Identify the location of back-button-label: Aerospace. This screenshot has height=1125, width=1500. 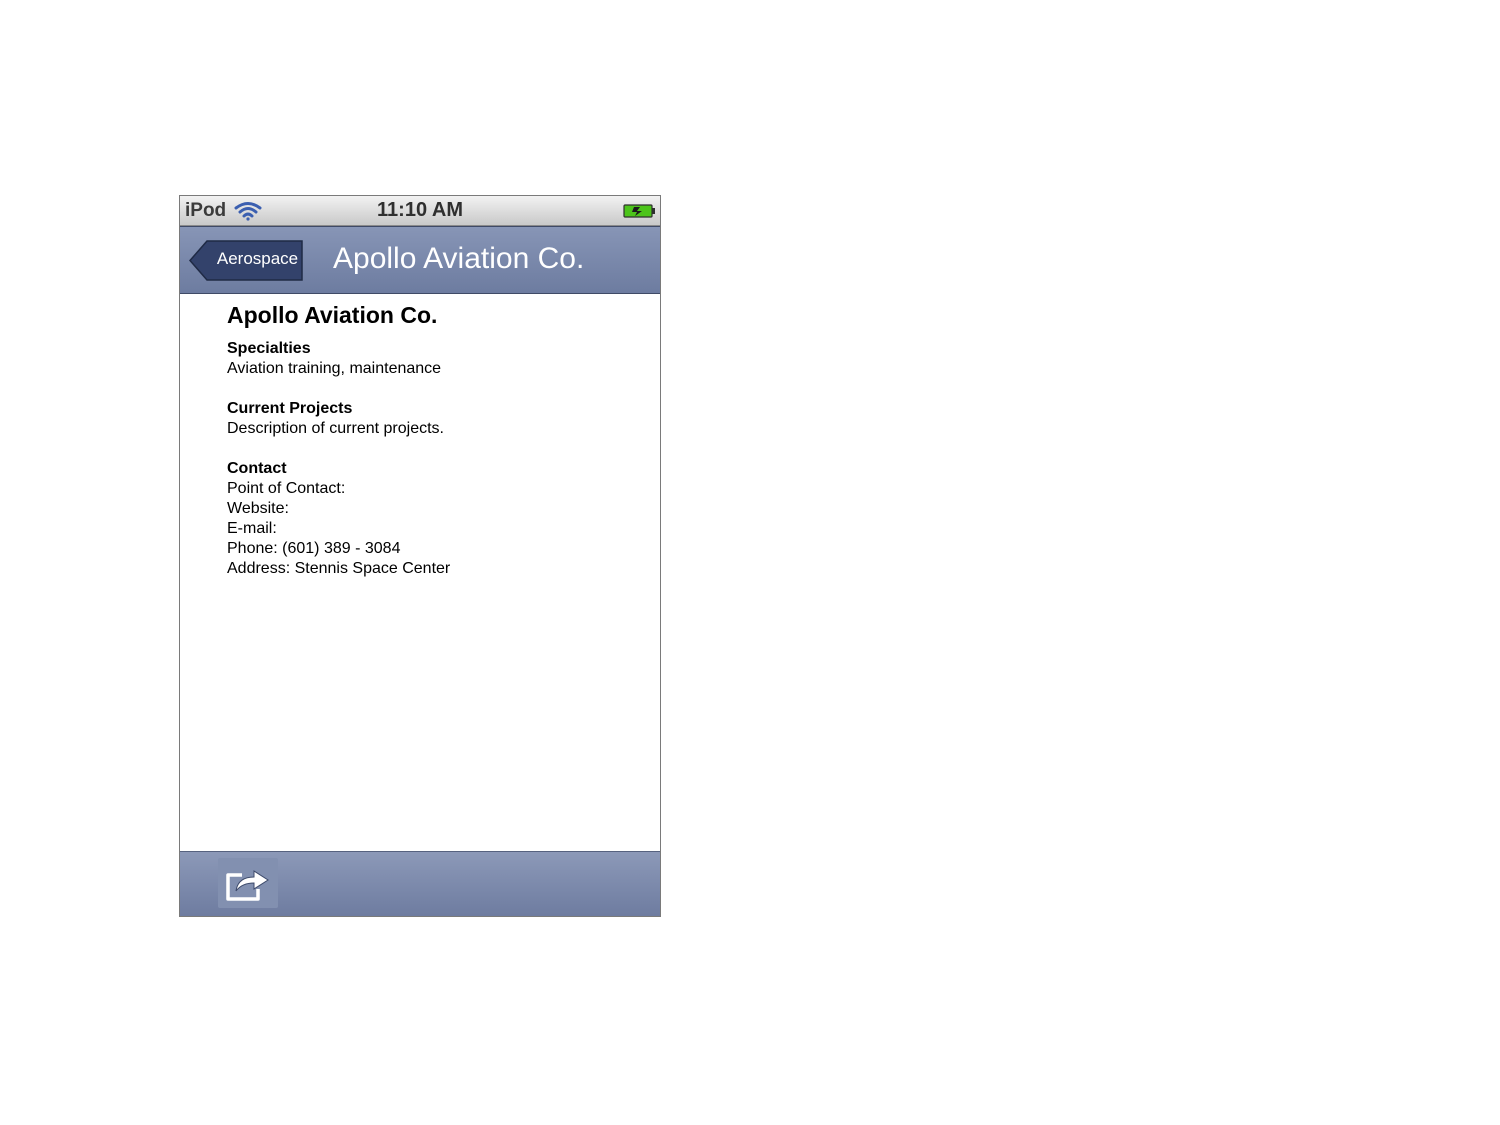
(257, 258).